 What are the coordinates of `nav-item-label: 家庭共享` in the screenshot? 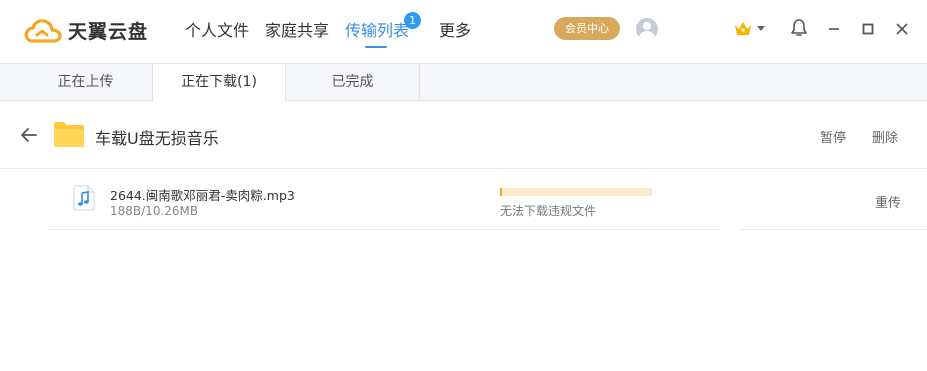 It's located at (297, 30).